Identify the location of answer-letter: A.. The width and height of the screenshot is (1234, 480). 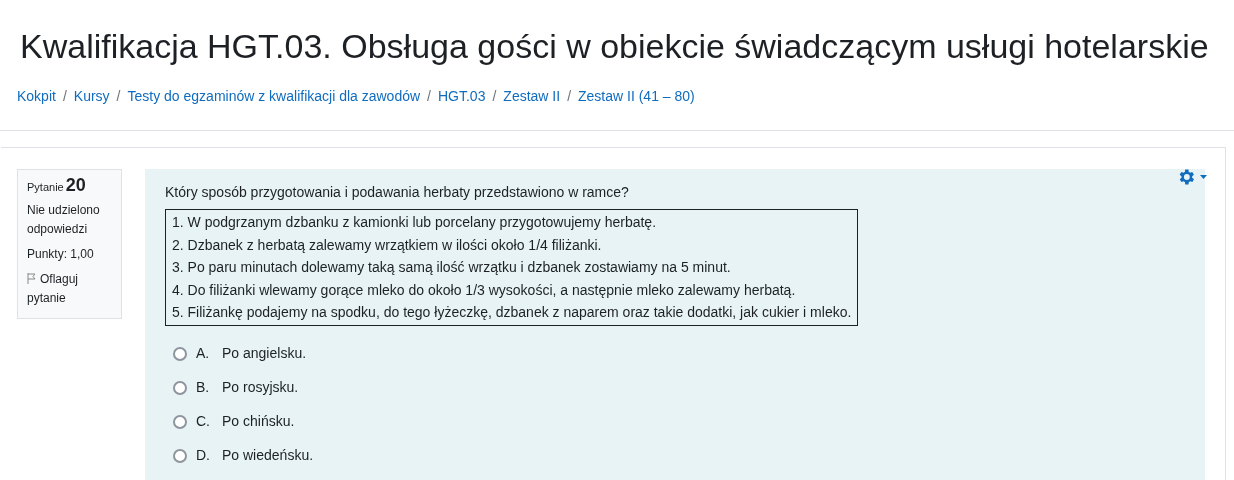
(203, 354).